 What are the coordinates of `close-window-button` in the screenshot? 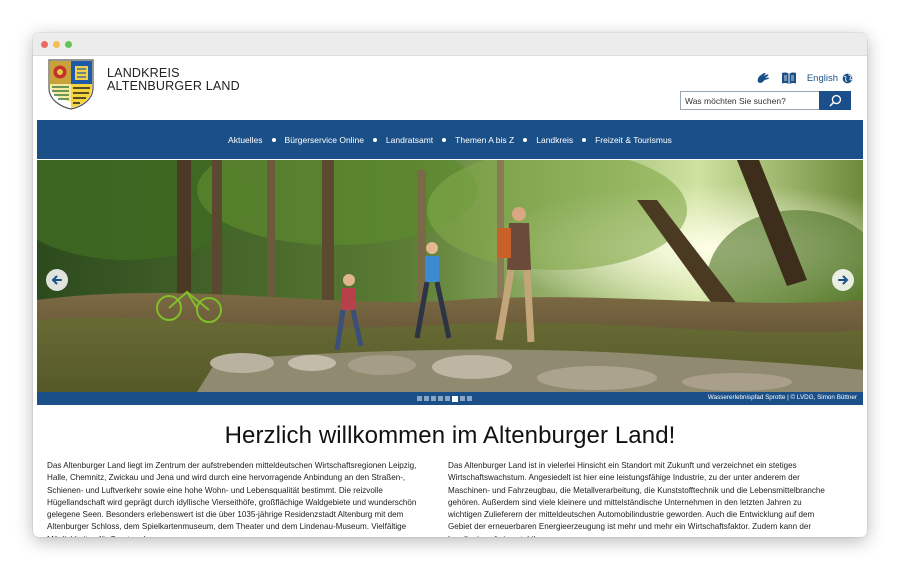 It's located at (44, 44).